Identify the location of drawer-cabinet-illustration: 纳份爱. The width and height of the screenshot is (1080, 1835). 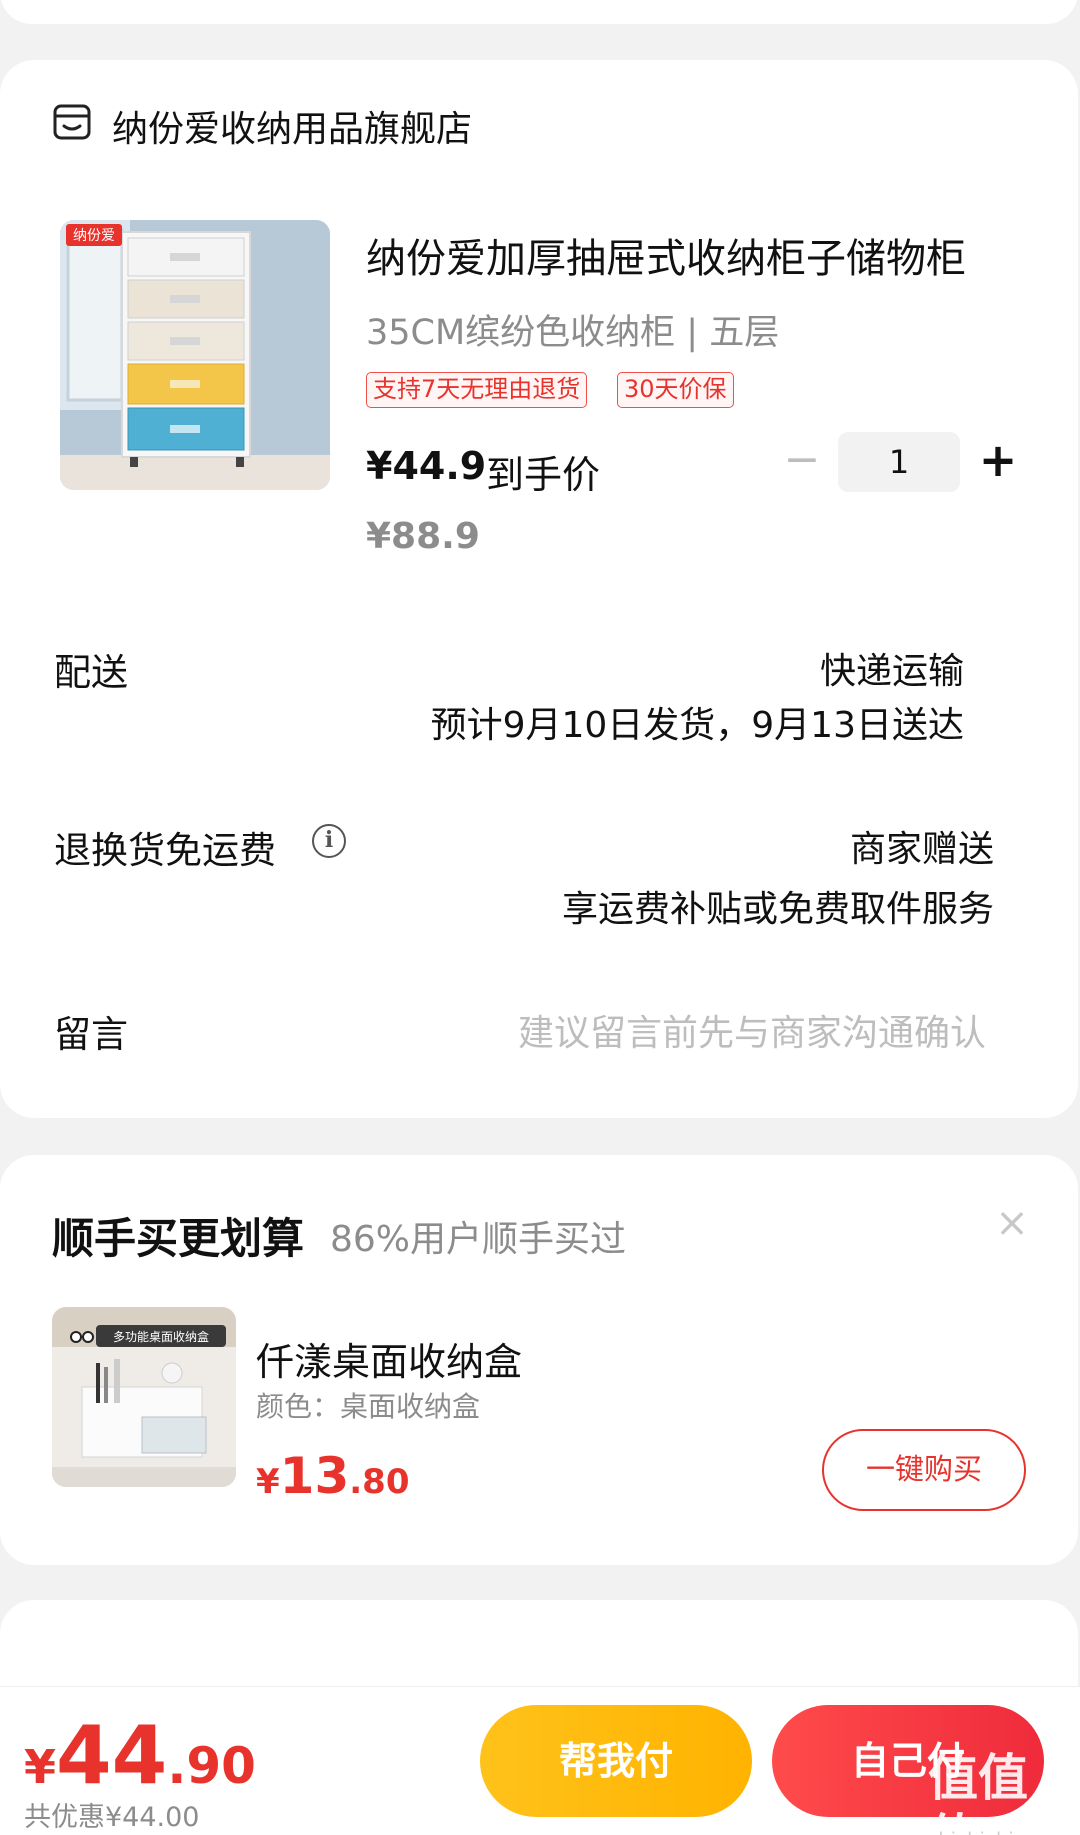
(195, 355).